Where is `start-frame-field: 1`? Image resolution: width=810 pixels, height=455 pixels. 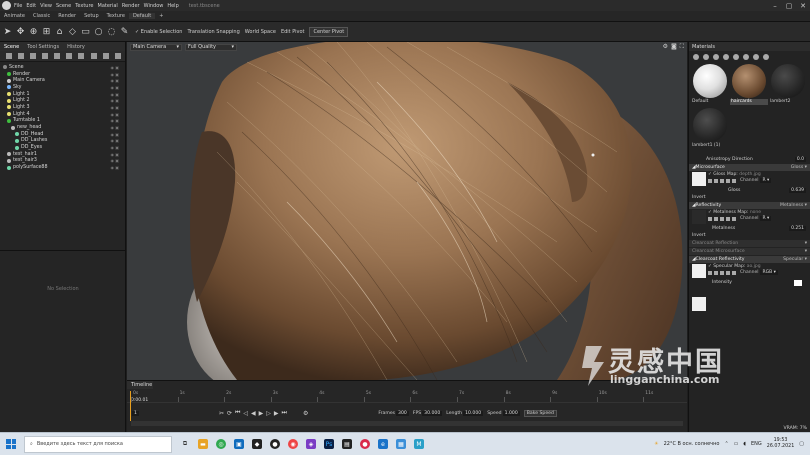
start-frame-field: 1 is located at coordinates (135, 413).